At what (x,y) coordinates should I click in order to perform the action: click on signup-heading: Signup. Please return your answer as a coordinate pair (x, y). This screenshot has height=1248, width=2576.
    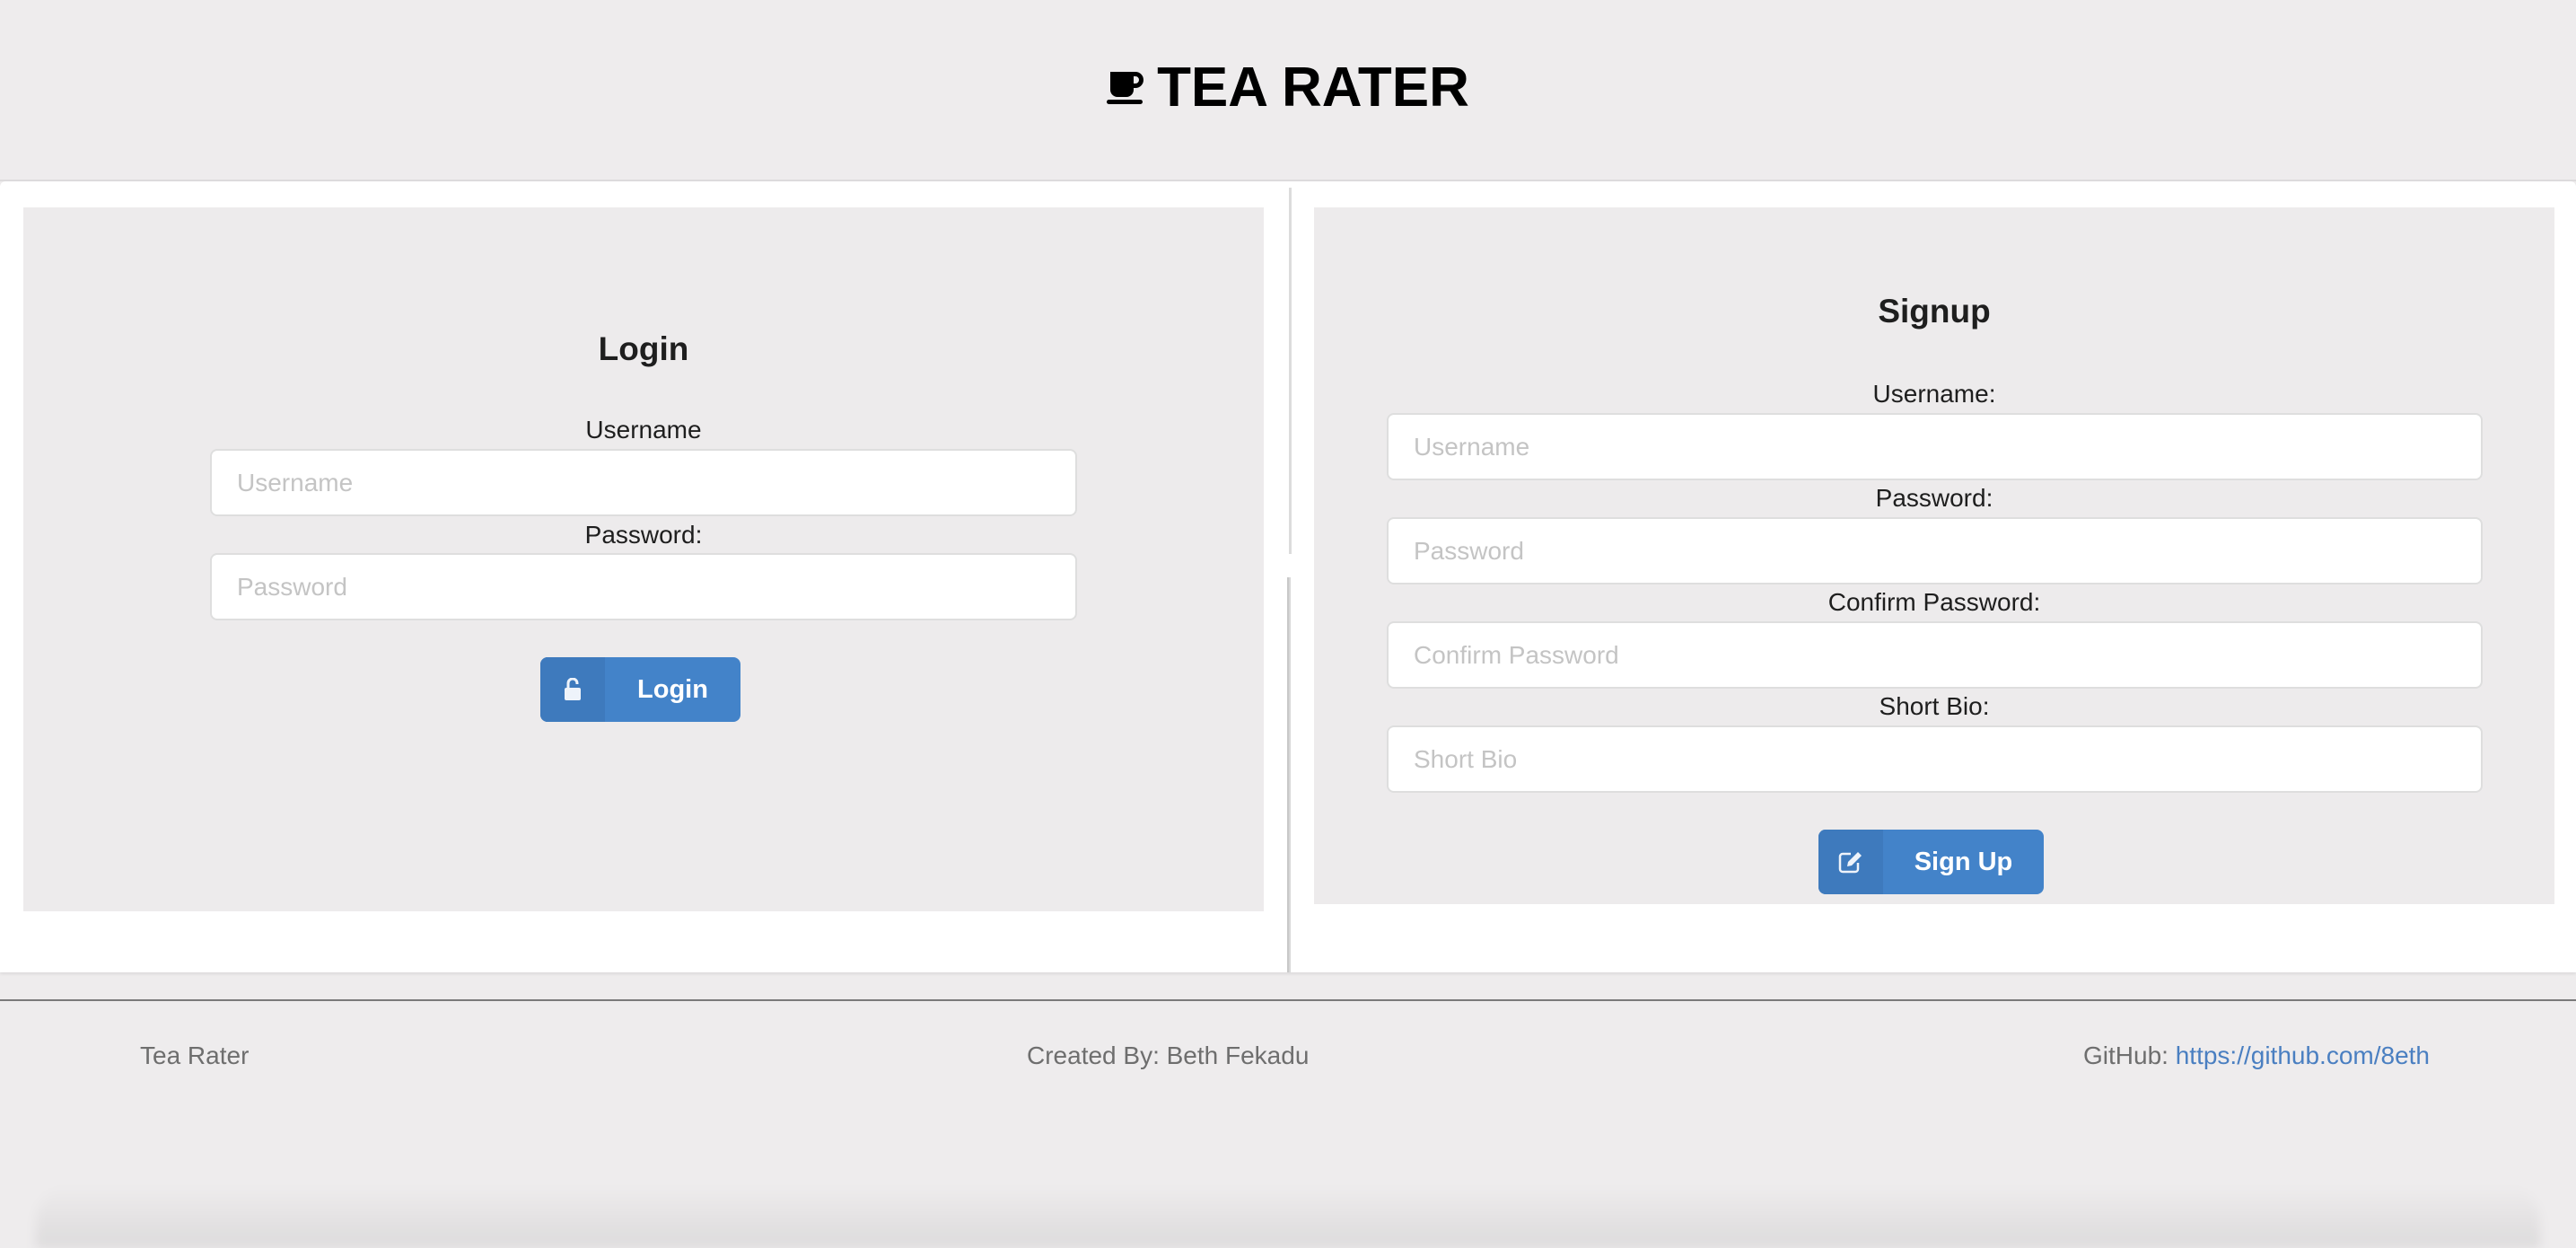
    Looking at the image, I should click on (1934, 311).